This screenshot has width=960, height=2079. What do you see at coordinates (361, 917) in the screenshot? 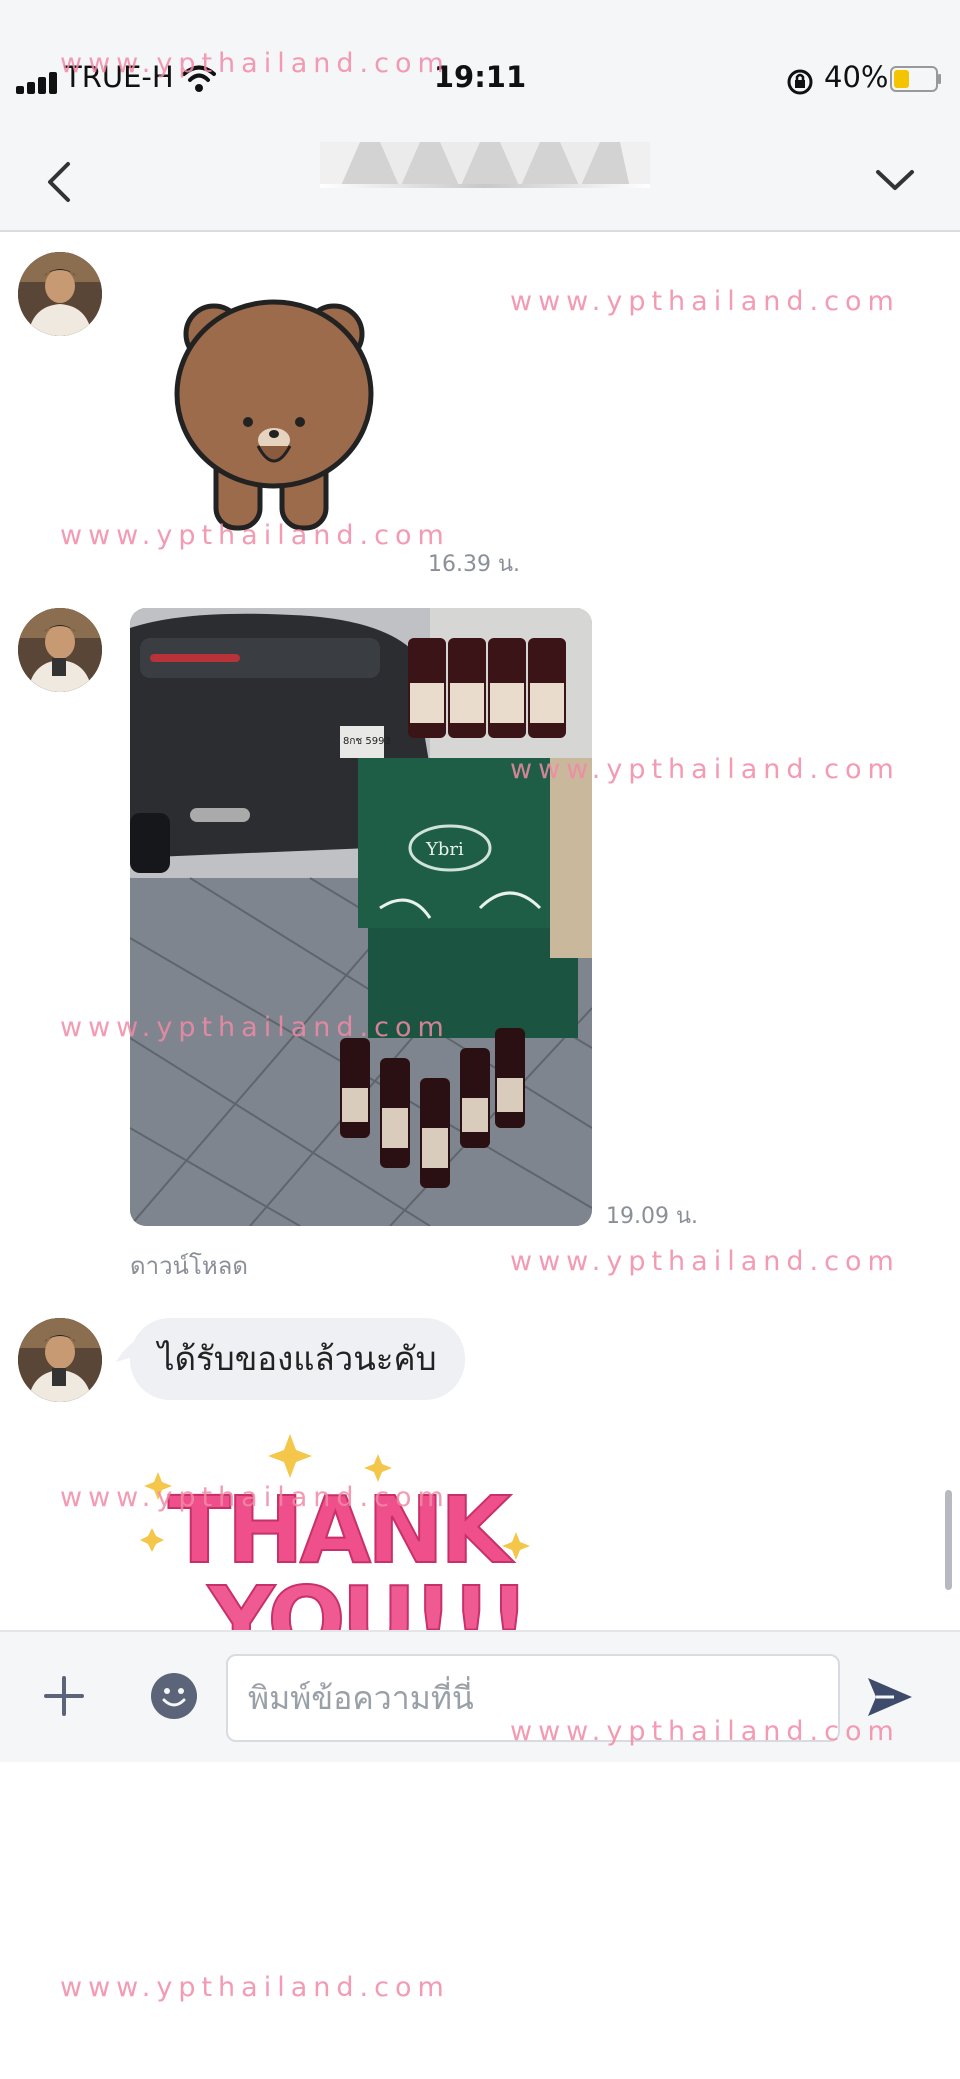
I see `car-and-wine-boxes-photo: 8กช 5993 Ybri` at bounding box center [361, 917].